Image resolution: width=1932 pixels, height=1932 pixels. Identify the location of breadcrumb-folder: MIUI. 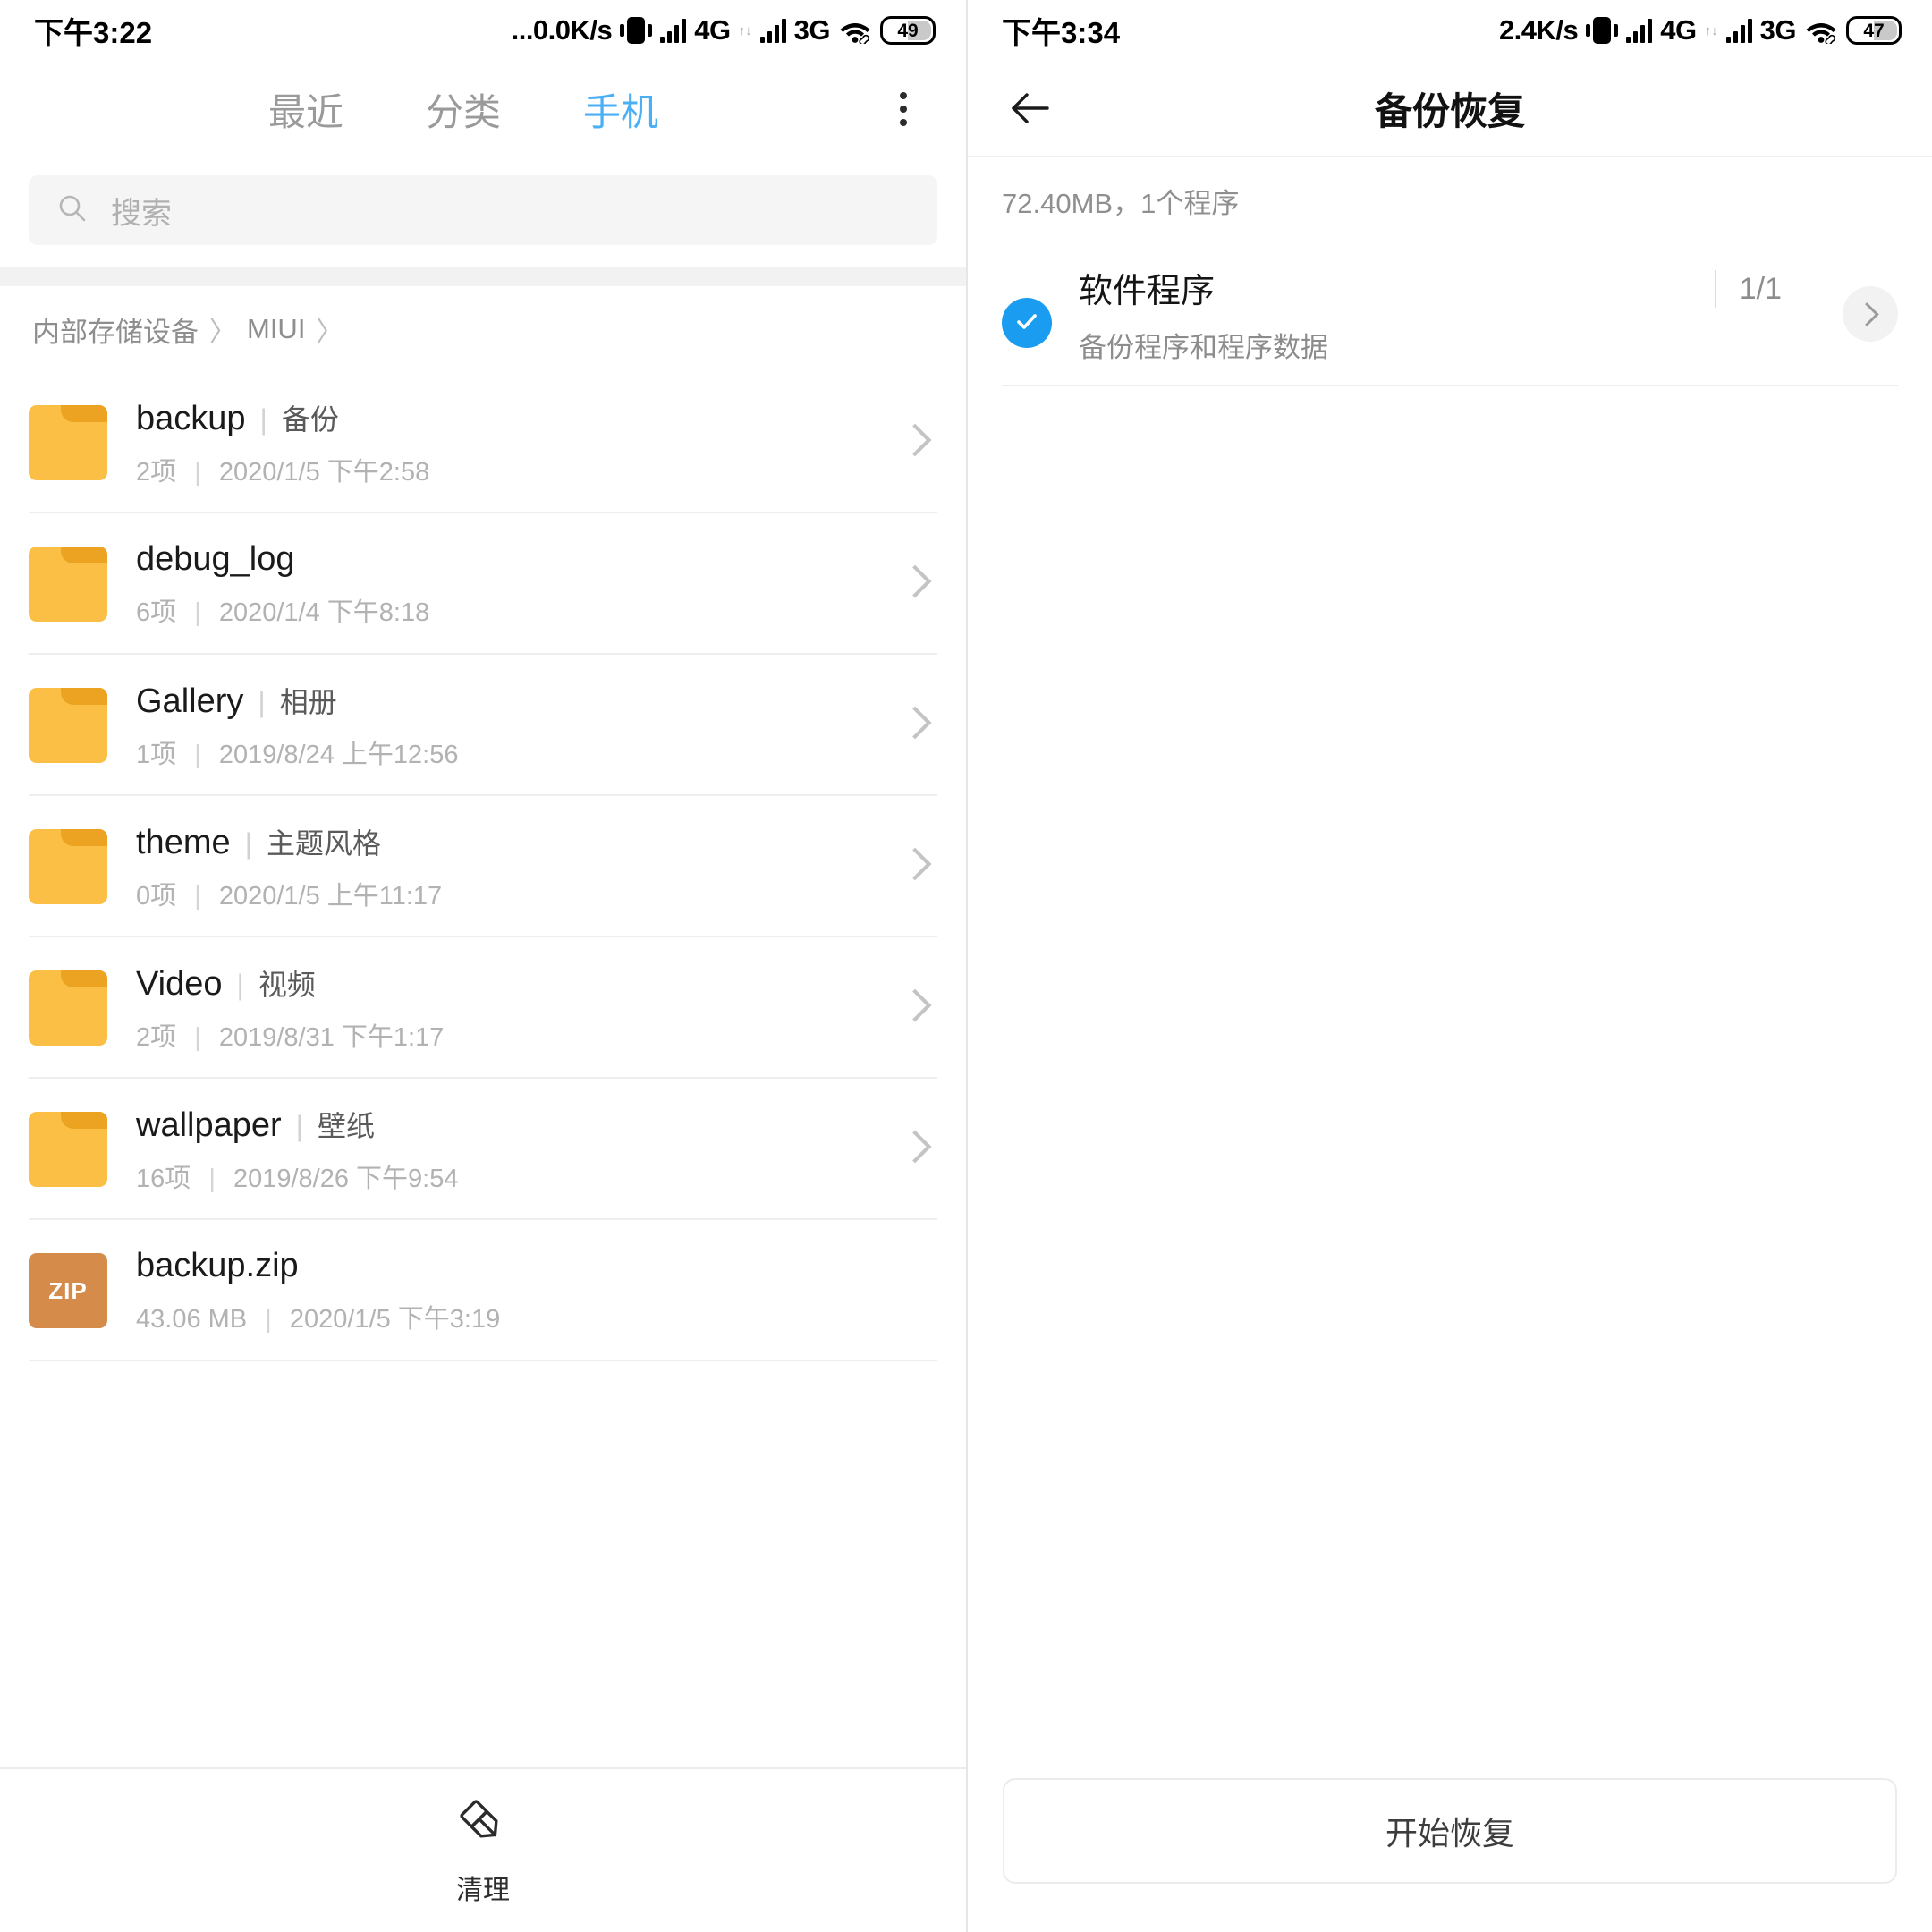
(276, 329).